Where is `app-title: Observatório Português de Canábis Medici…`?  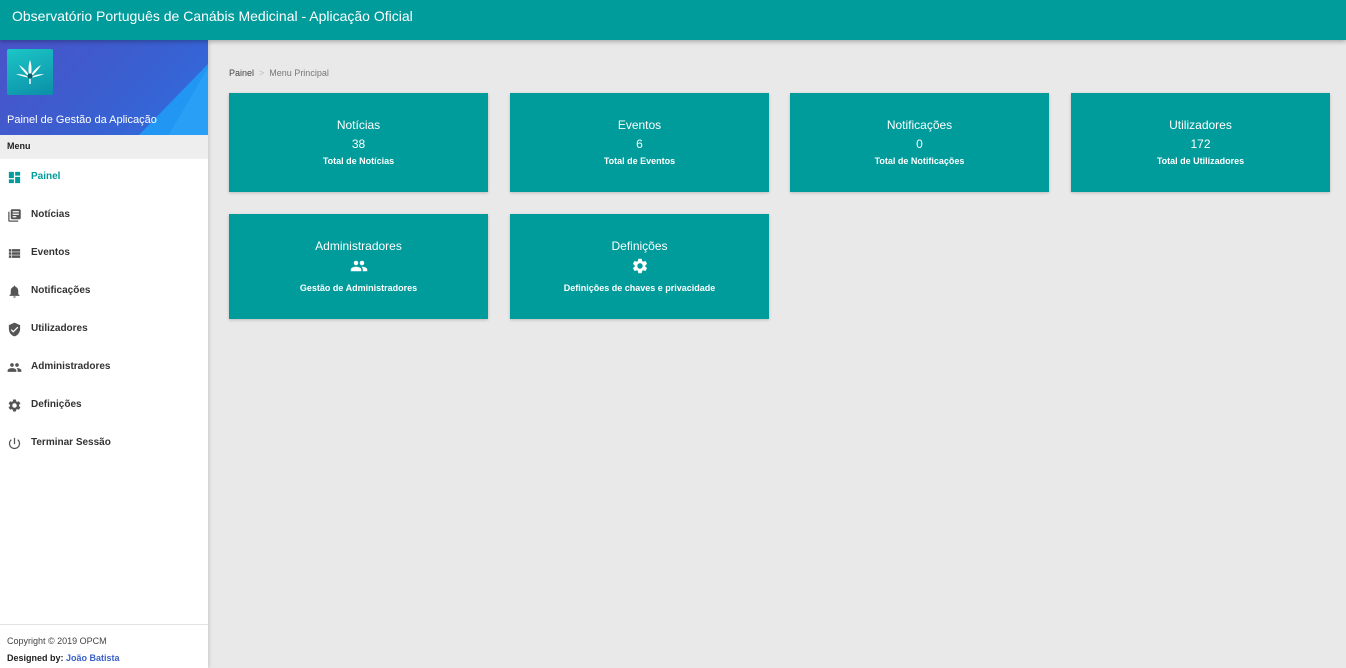
app-title: Observatório Português de Canábis Medici… is located at coordinates (212, 16).